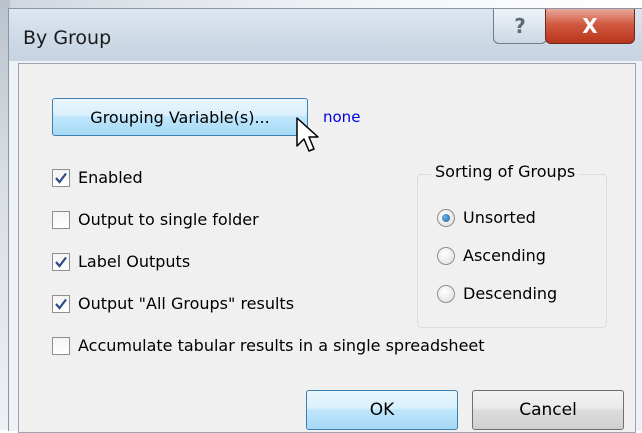 This screenshot has height=433, width=642. Describe the element at coordinates (307, 134) in the screenshot. I see `mouse-cursor-icon` at that location.